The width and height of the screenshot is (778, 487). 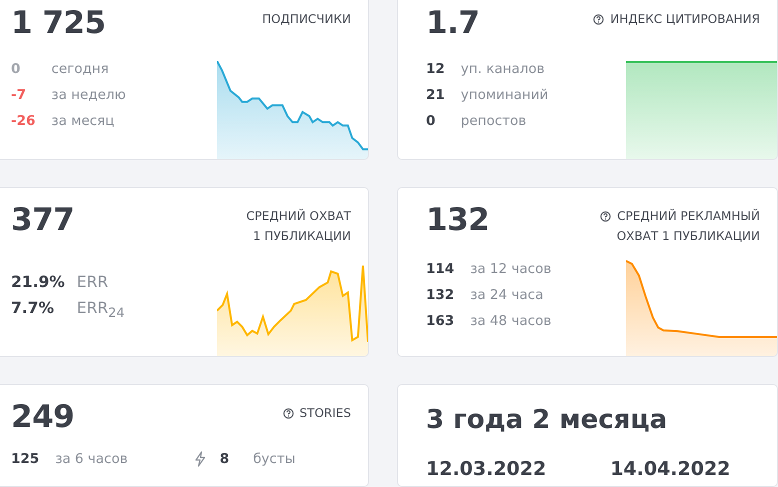 What do you see at coordinates (23, 121) in the screenshot?
I see `stat-value: -26` at bounding box center [23, 121].